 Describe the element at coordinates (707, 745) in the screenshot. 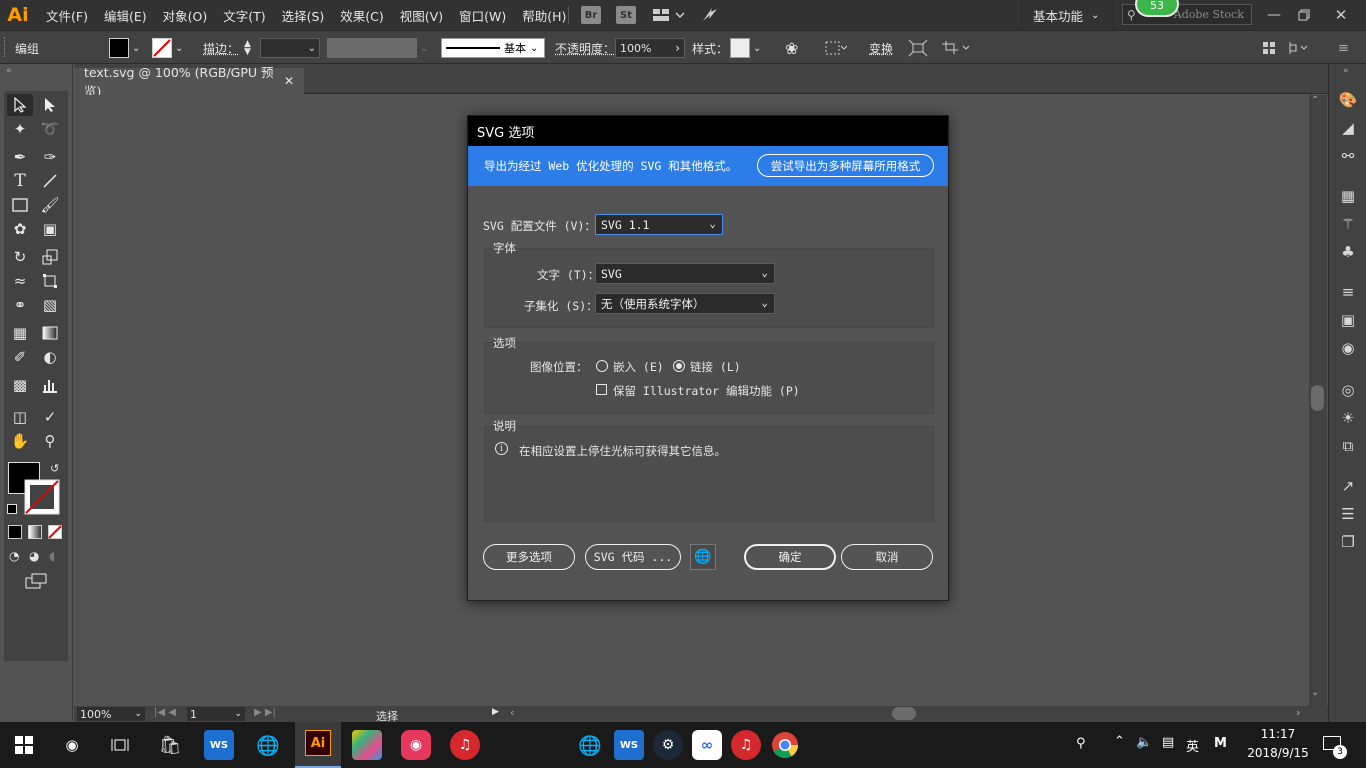

I see `baidu-netdisk-icon: ∞` at that location.